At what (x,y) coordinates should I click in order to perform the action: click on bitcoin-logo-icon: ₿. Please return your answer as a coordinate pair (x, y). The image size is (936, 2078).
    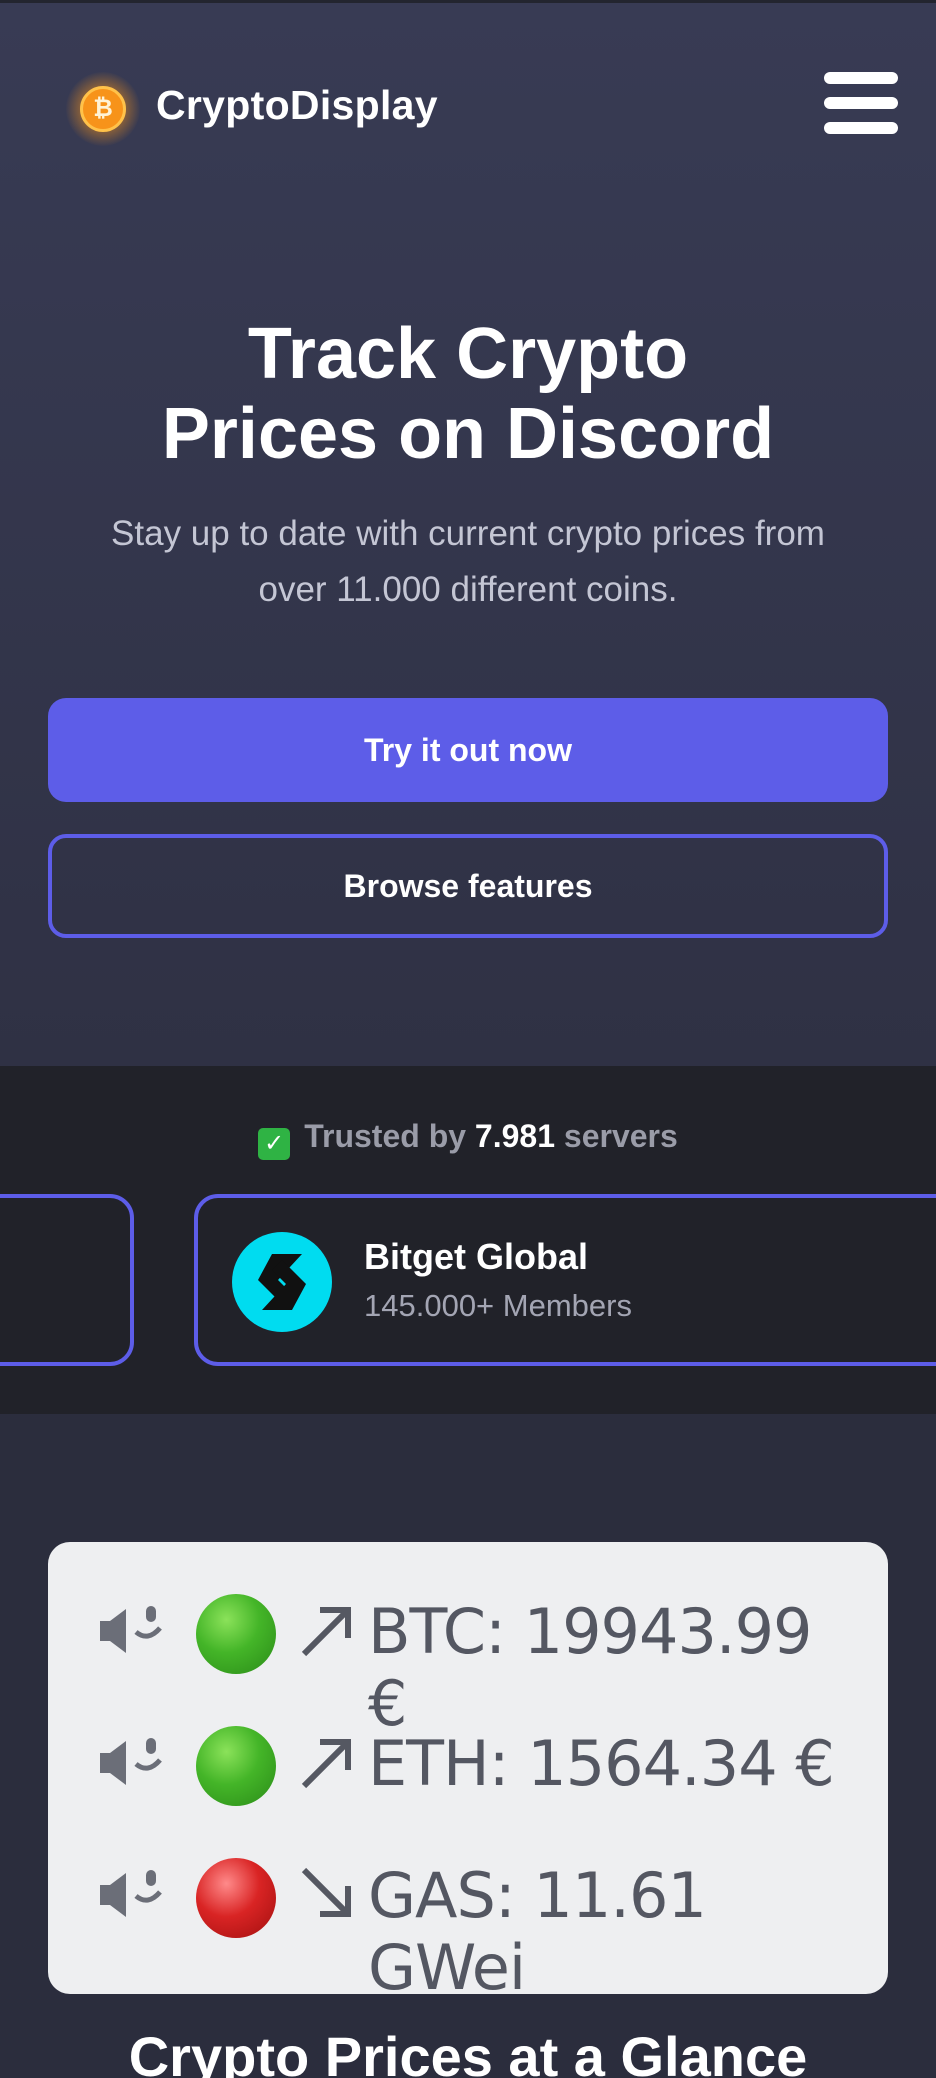
    Looking at the image, I should click on (103, 109).